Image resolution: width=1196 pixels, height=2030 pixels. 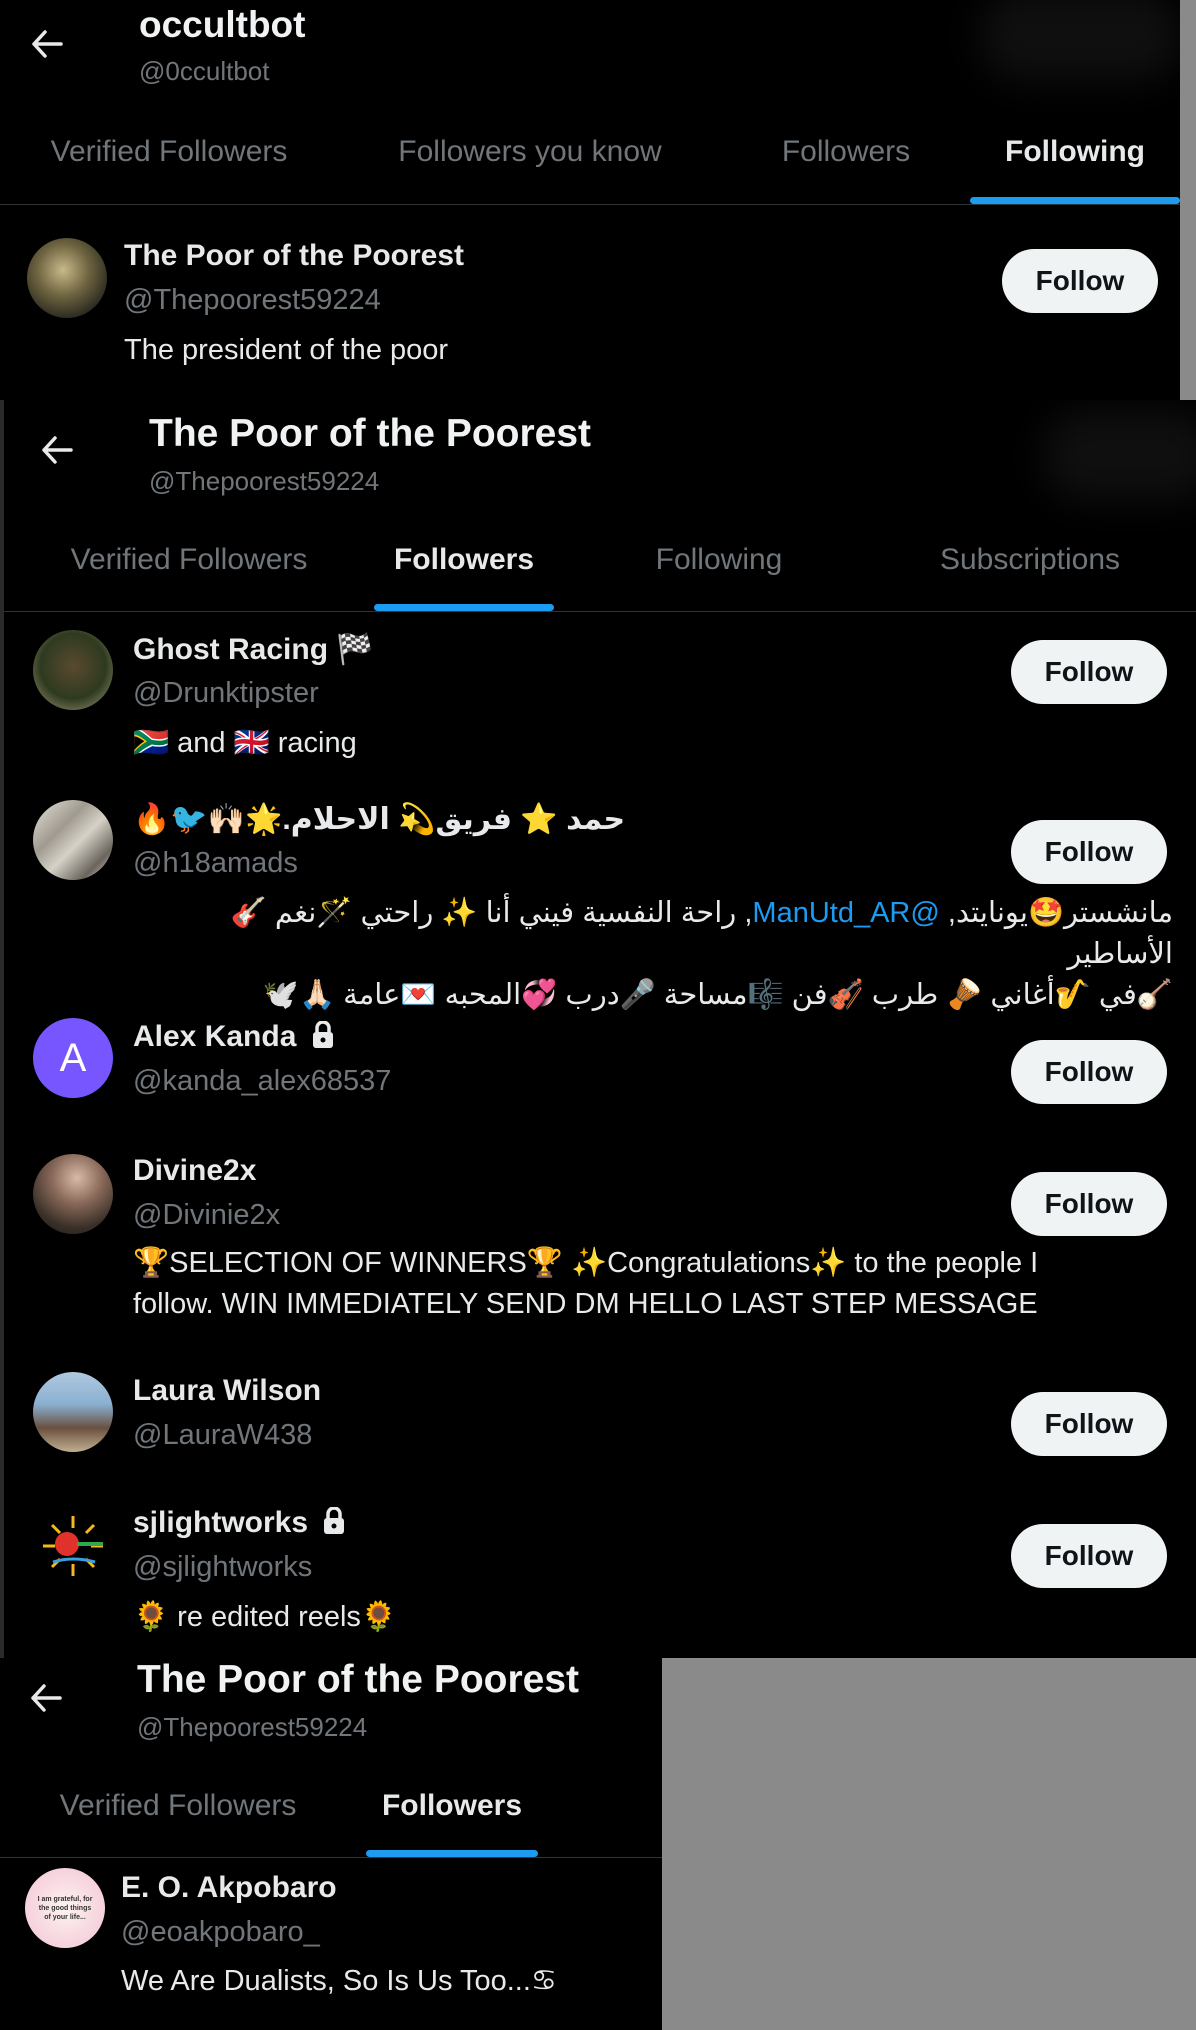 I want to click on user-name: Alex Kanda, so click(x=234, y=1037).